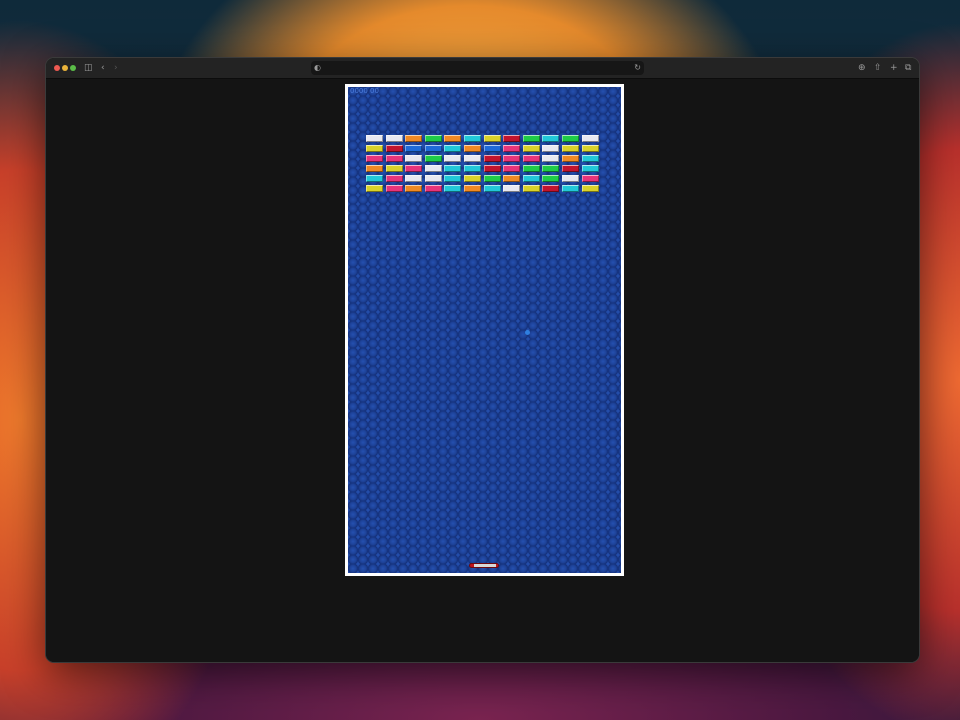  I want to click on browser-toolbar: ◫ ‹ › ◐ ↻ ⊕ ⇧ + ⧉, so click(482, 68).